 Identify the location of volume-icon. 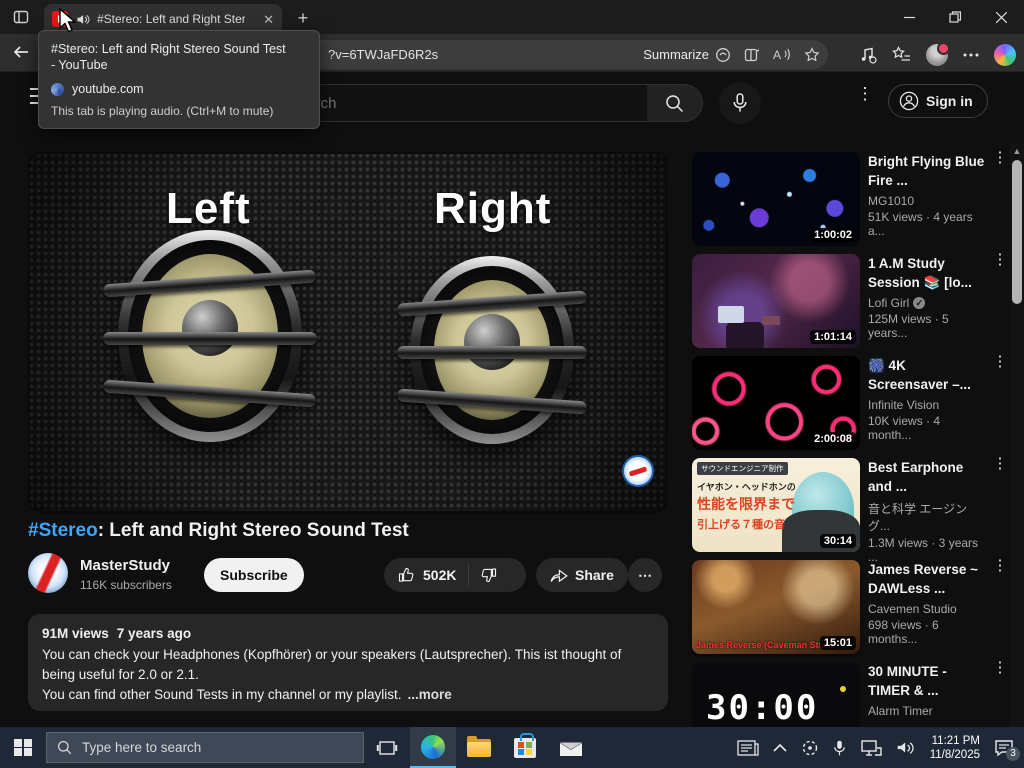
(906, 747).